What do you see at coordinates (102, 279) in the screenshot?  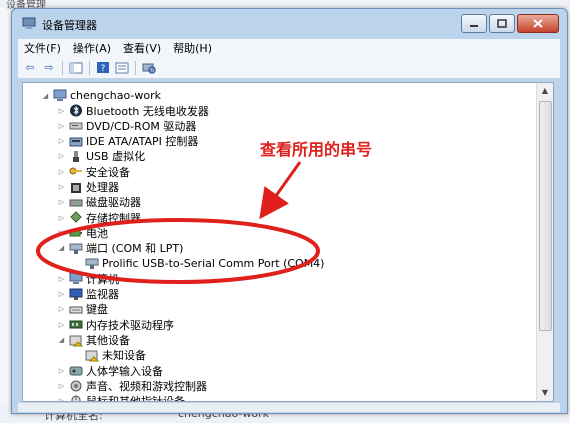 I see `tree-item-label: 计算机` at bounding box center [102, 279].